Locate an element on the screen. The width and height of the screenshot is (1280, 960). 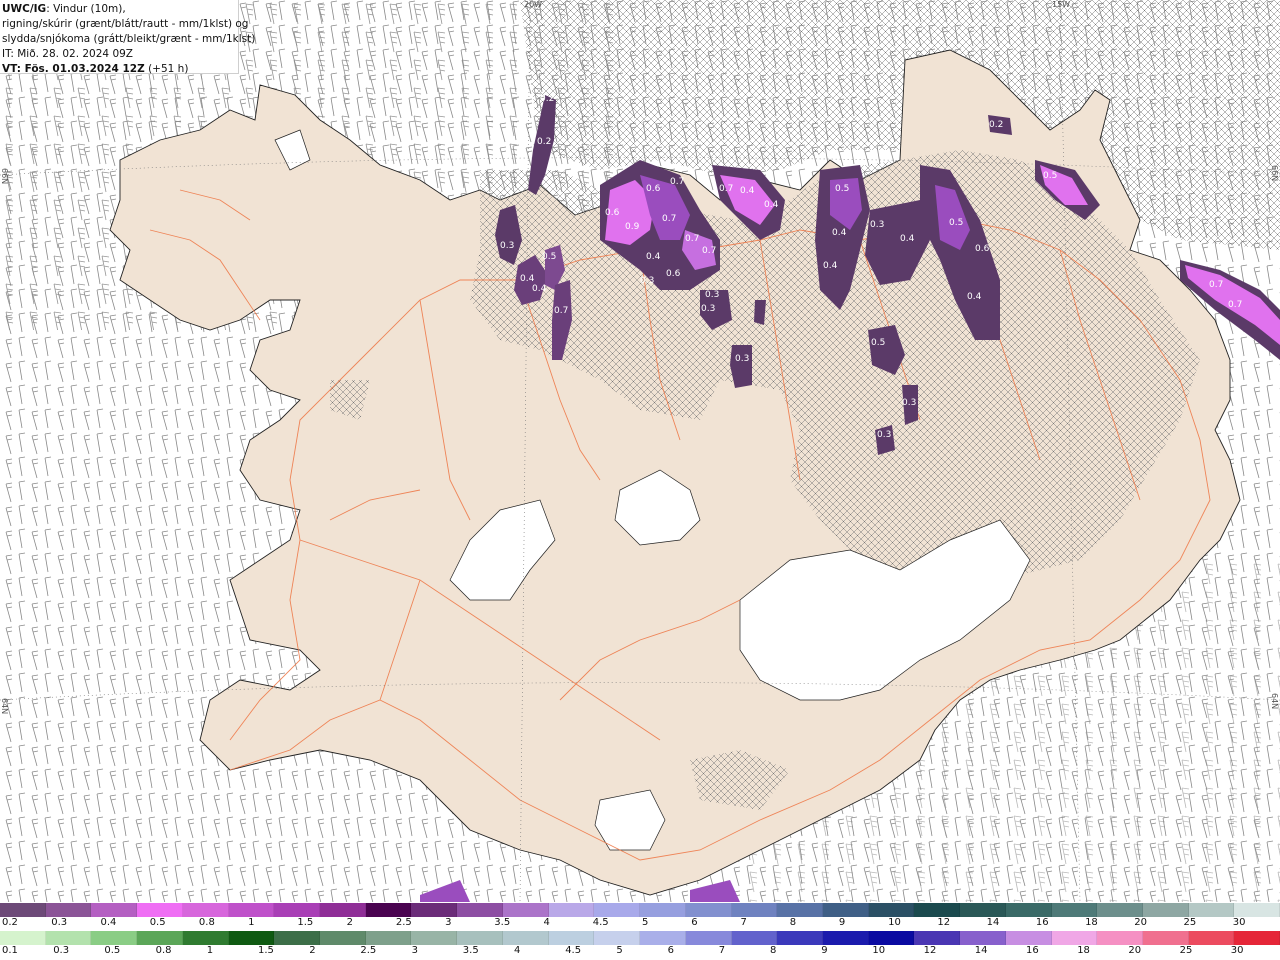
lon-label-15w: 15W is located at coordinates (1061, 4).